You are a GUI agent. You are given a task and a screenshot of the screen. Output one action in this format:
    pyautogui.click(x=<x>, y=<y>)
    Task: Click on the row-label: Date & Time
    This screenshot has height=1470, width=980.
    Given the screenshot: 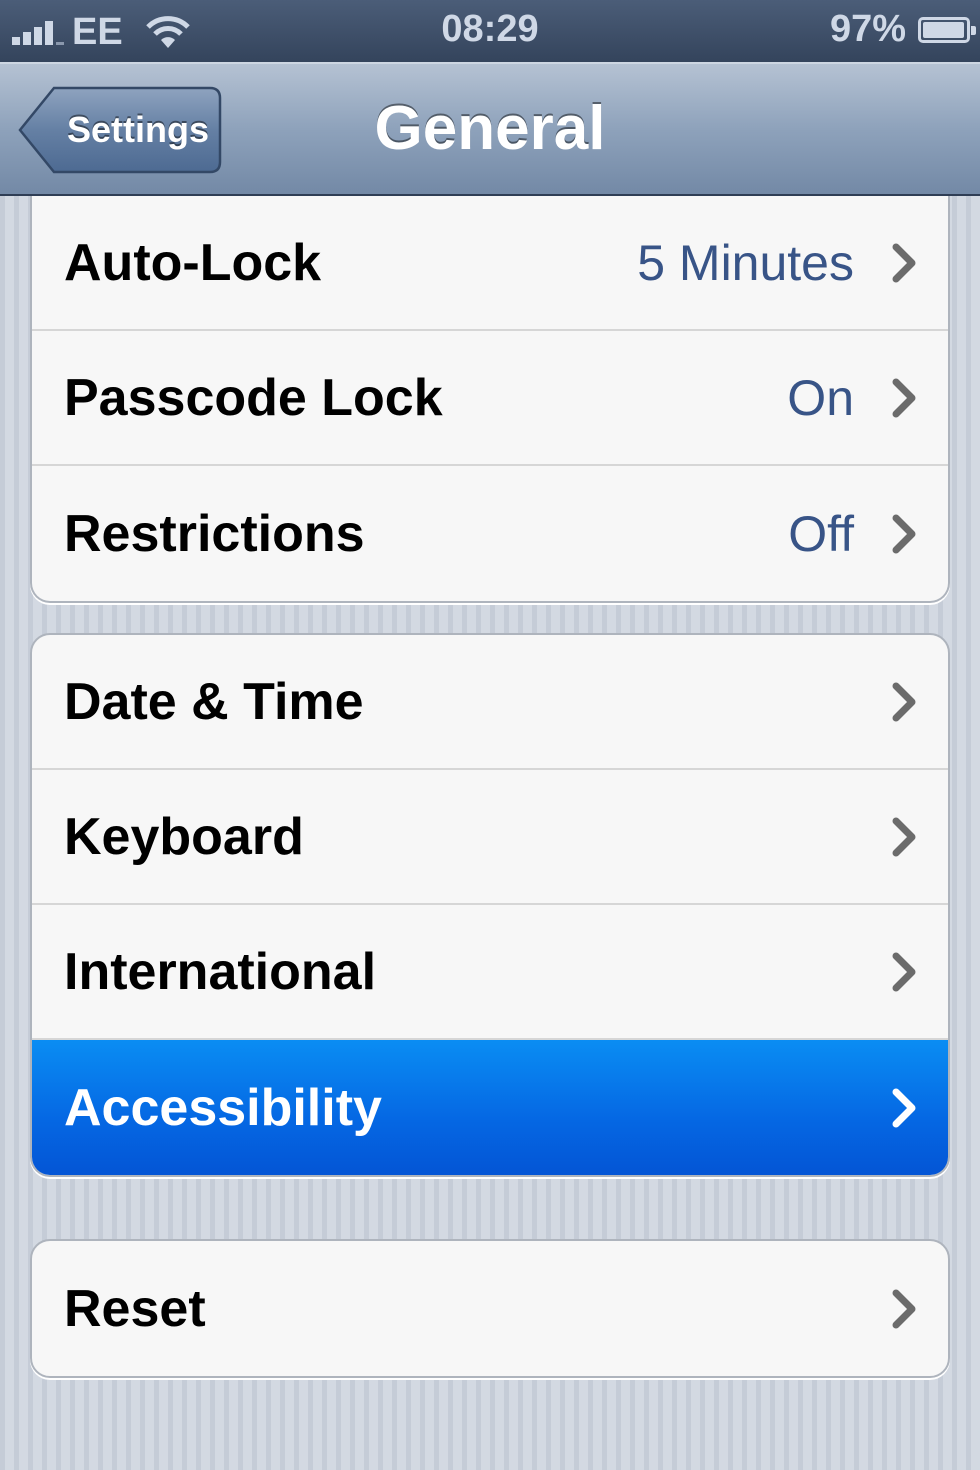 What is the action you would take?
    pyautogui.click(x=214, y=701)
    